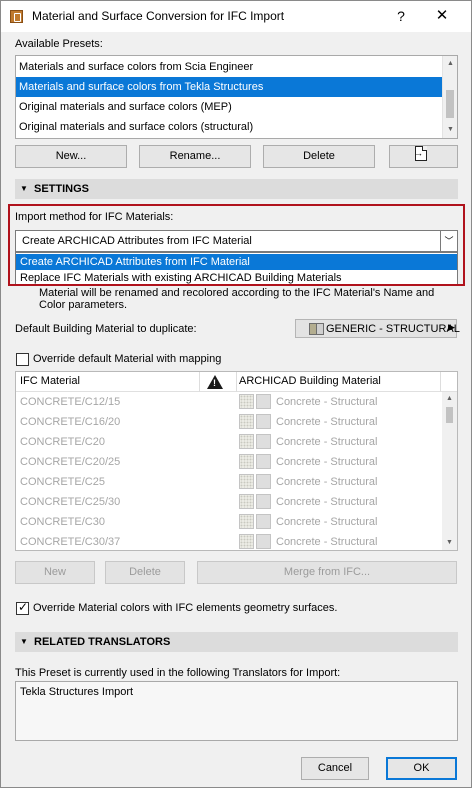 The width and height of the screenshot is (472, 788). Describe the element at coordinates (451, 327) in the screenshot. I see `arrow-right-icon: ▶` at that location.